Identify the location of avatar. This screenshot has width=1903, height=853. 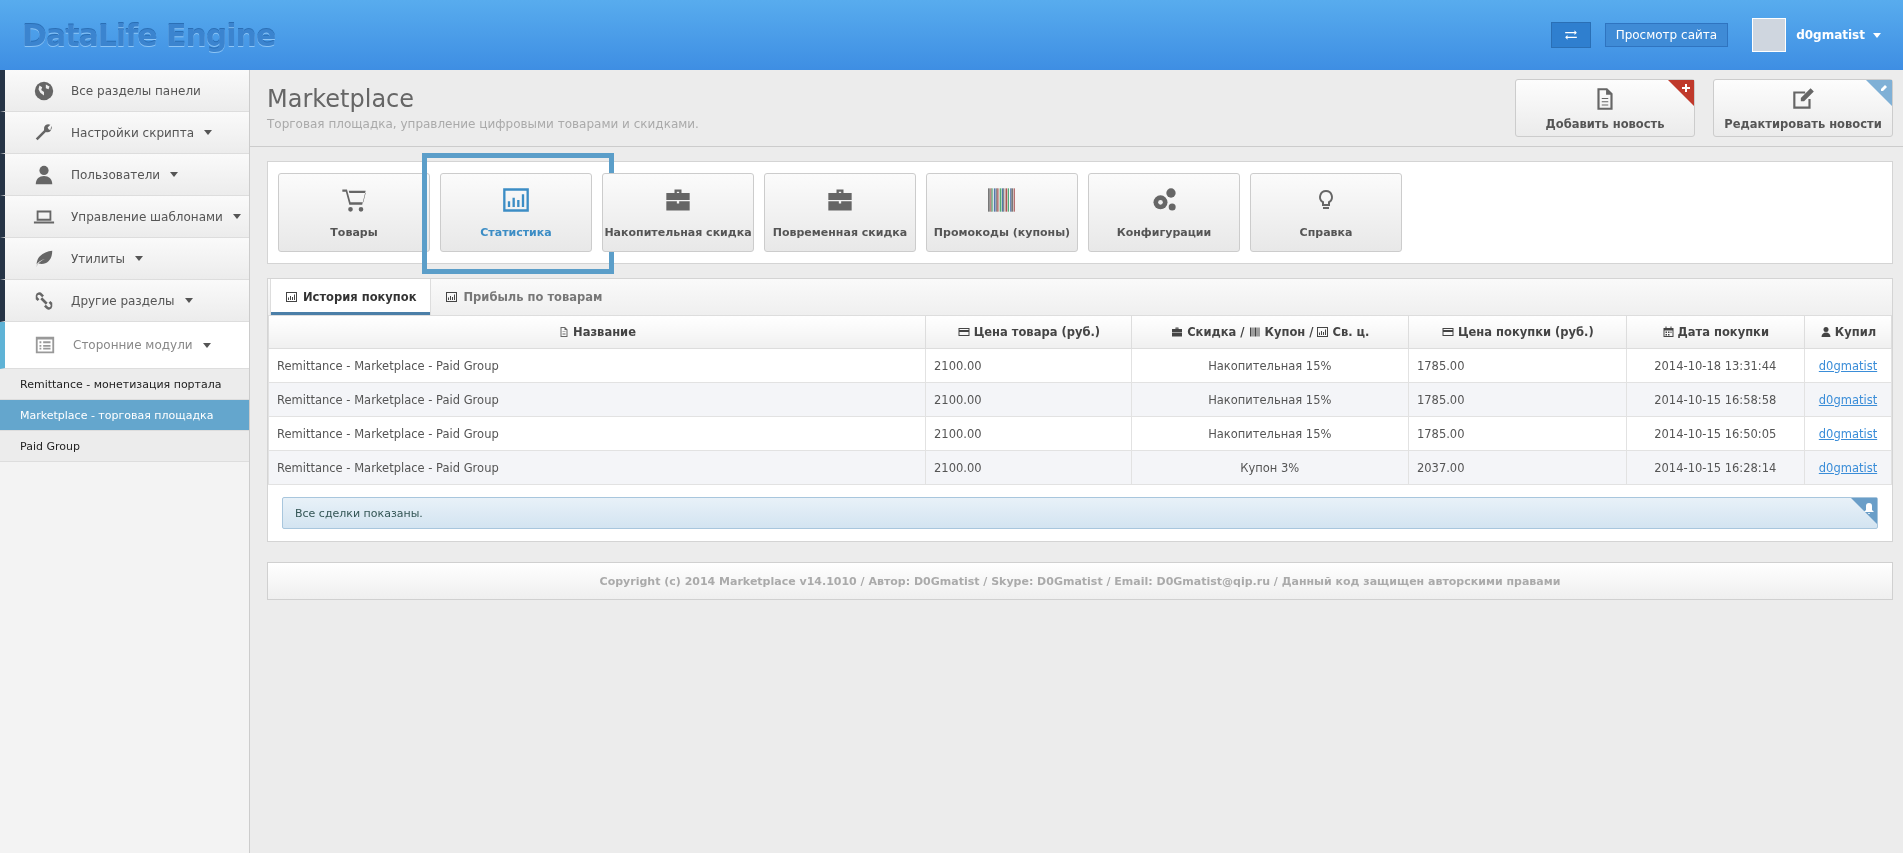
(1769, 35).